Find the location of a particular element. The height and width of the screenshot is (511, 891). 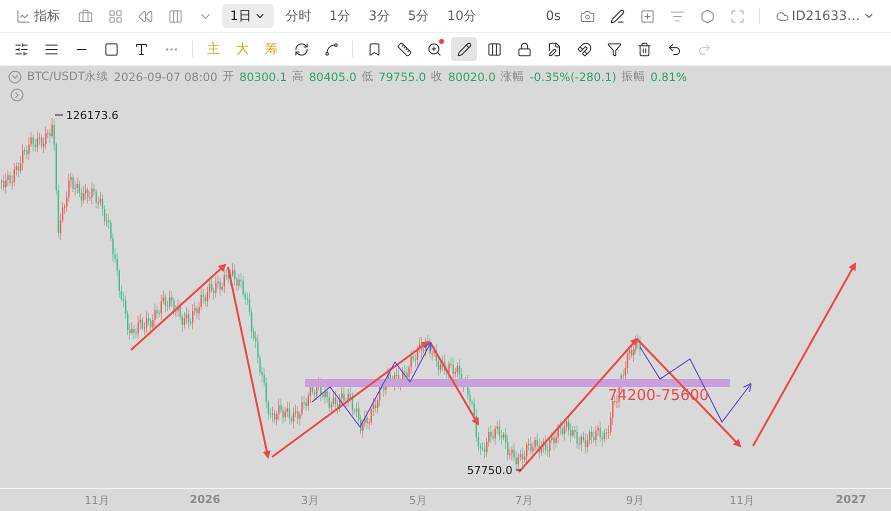

axis-label: 2026 is located at coordinates (205, 499).